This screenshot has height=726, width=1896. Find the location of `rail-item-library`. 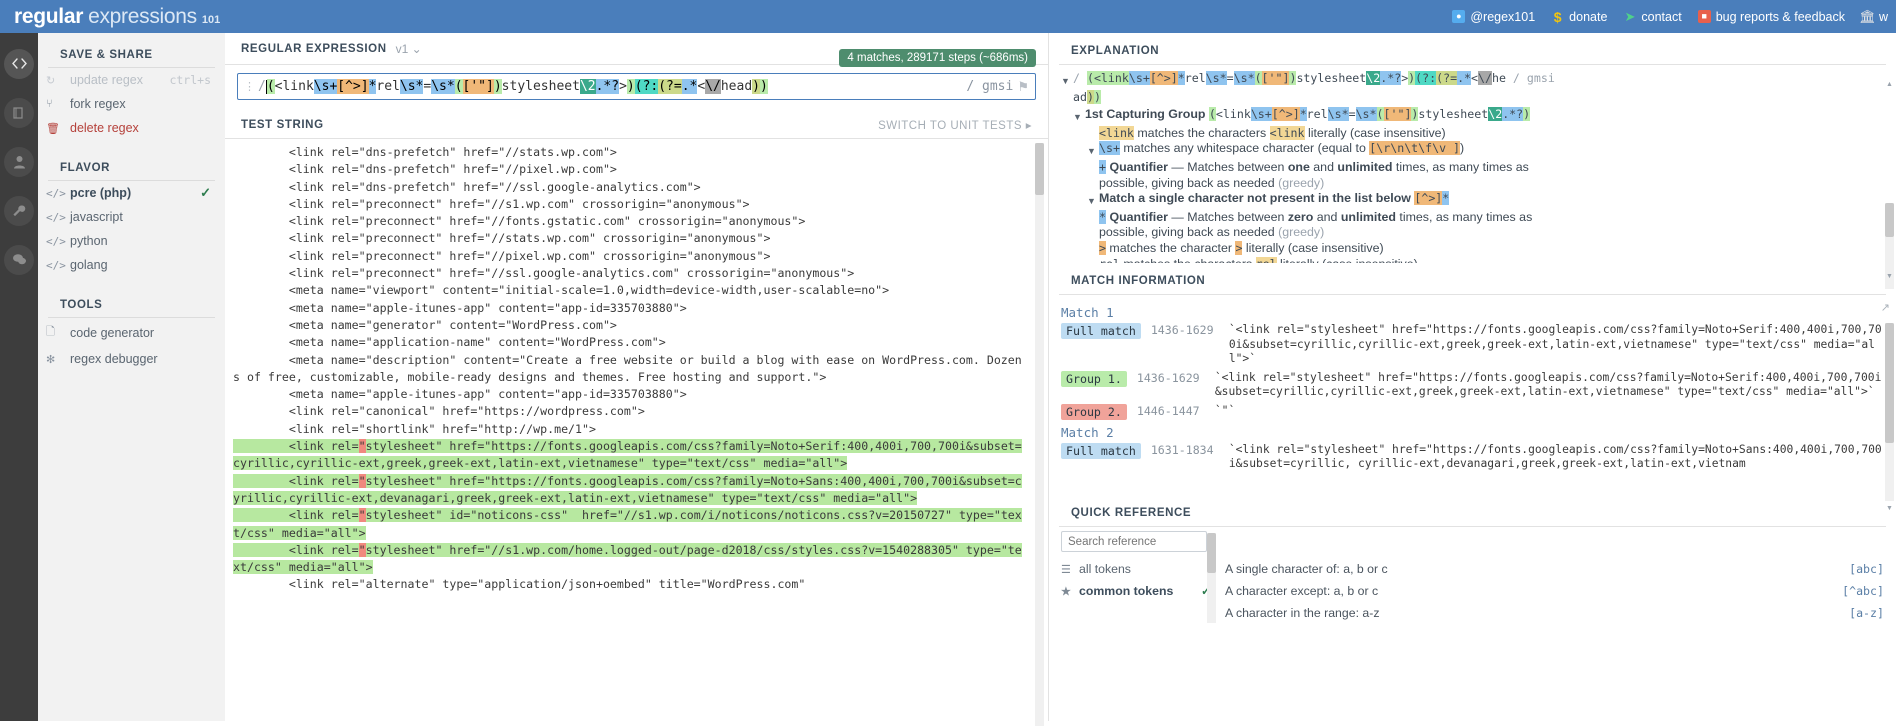

rail-item-library is located at coordinates (19, 112).